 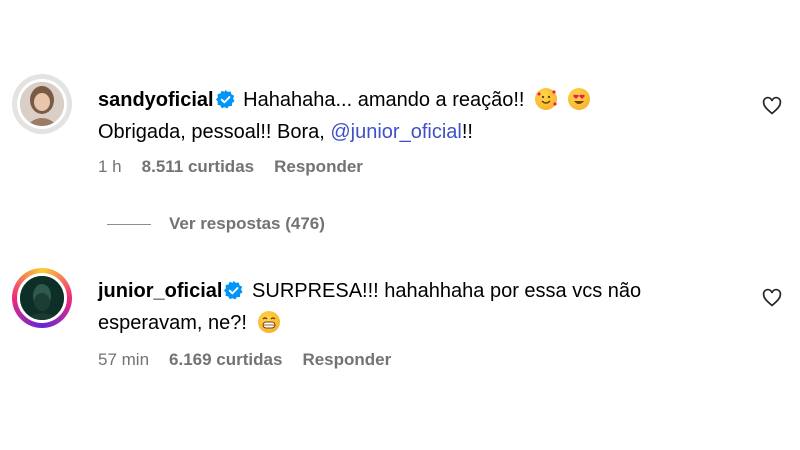 What do you see at coordinates (578, 99) in the screenshot?
I see `heart-eyes-emoji` at bounding box center [578, 99].